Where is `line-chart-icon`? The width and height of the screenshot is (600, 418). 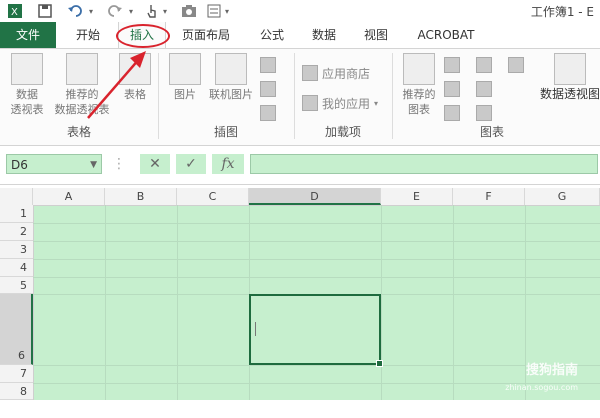 line-chart-icon is located at coordinates (452, 89).